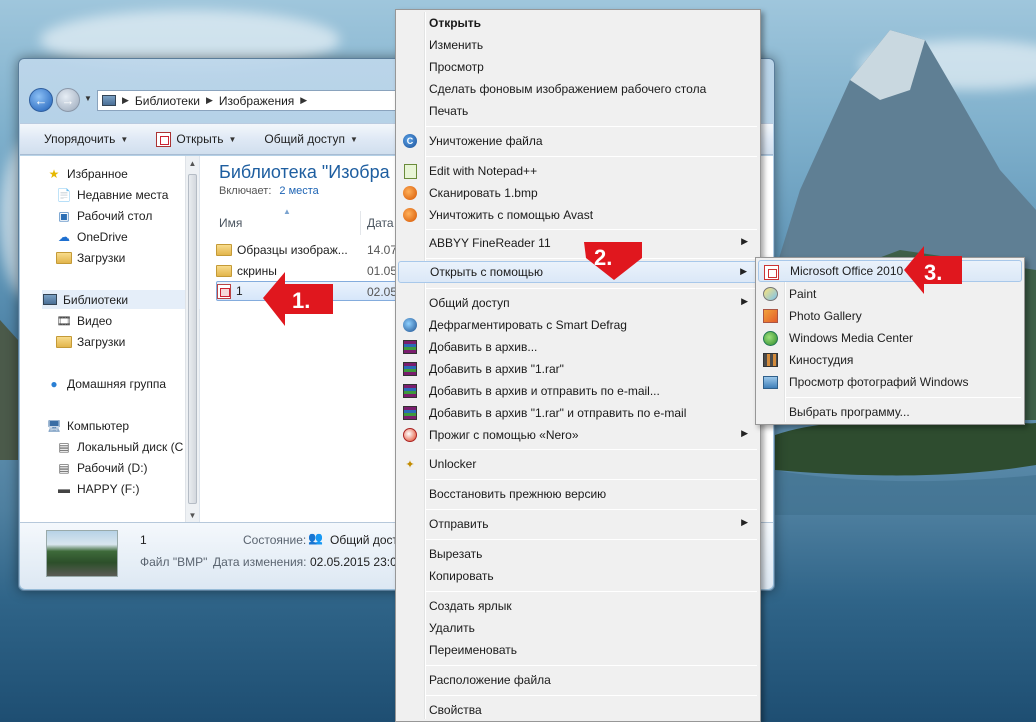 The height and width of the screenshot is (722, 1036). What do you see at coordinates (578, 650) in the screenshot?
I see `menu-item-rename: Переименовать` at bounding box center [578, 650].